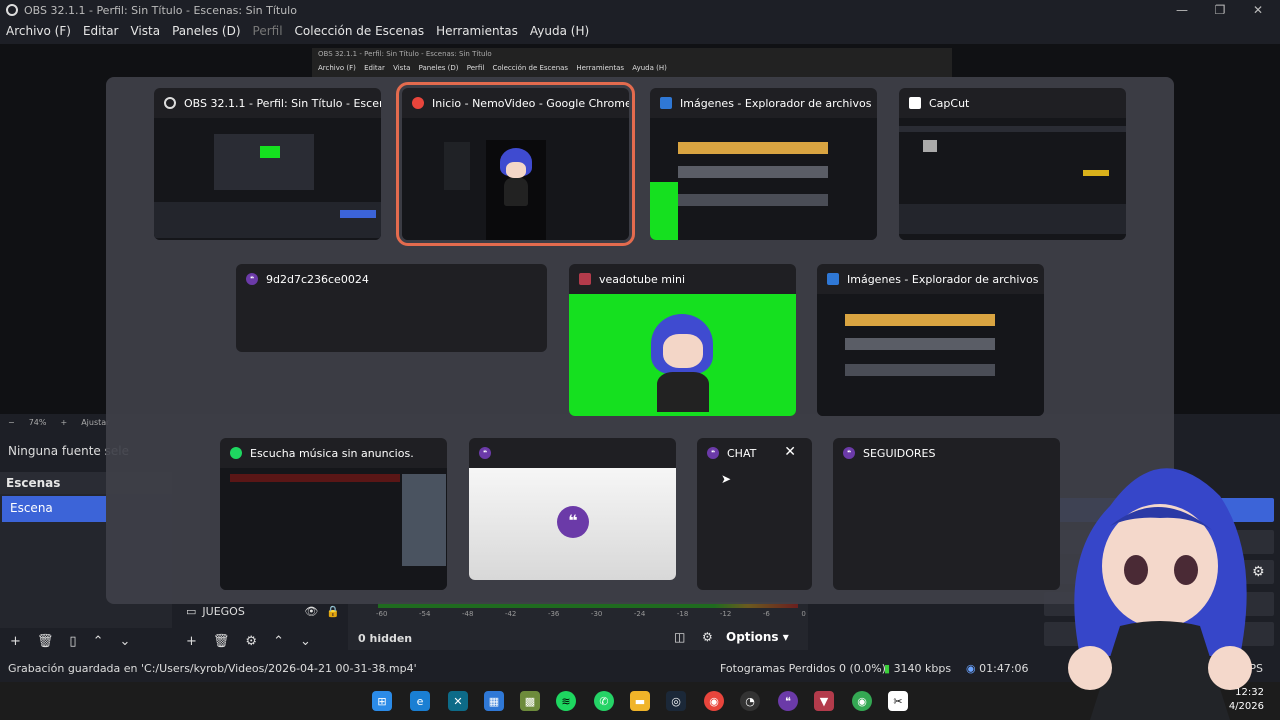  I want to click on chat-app-icon: ❝, so click(788, 701).